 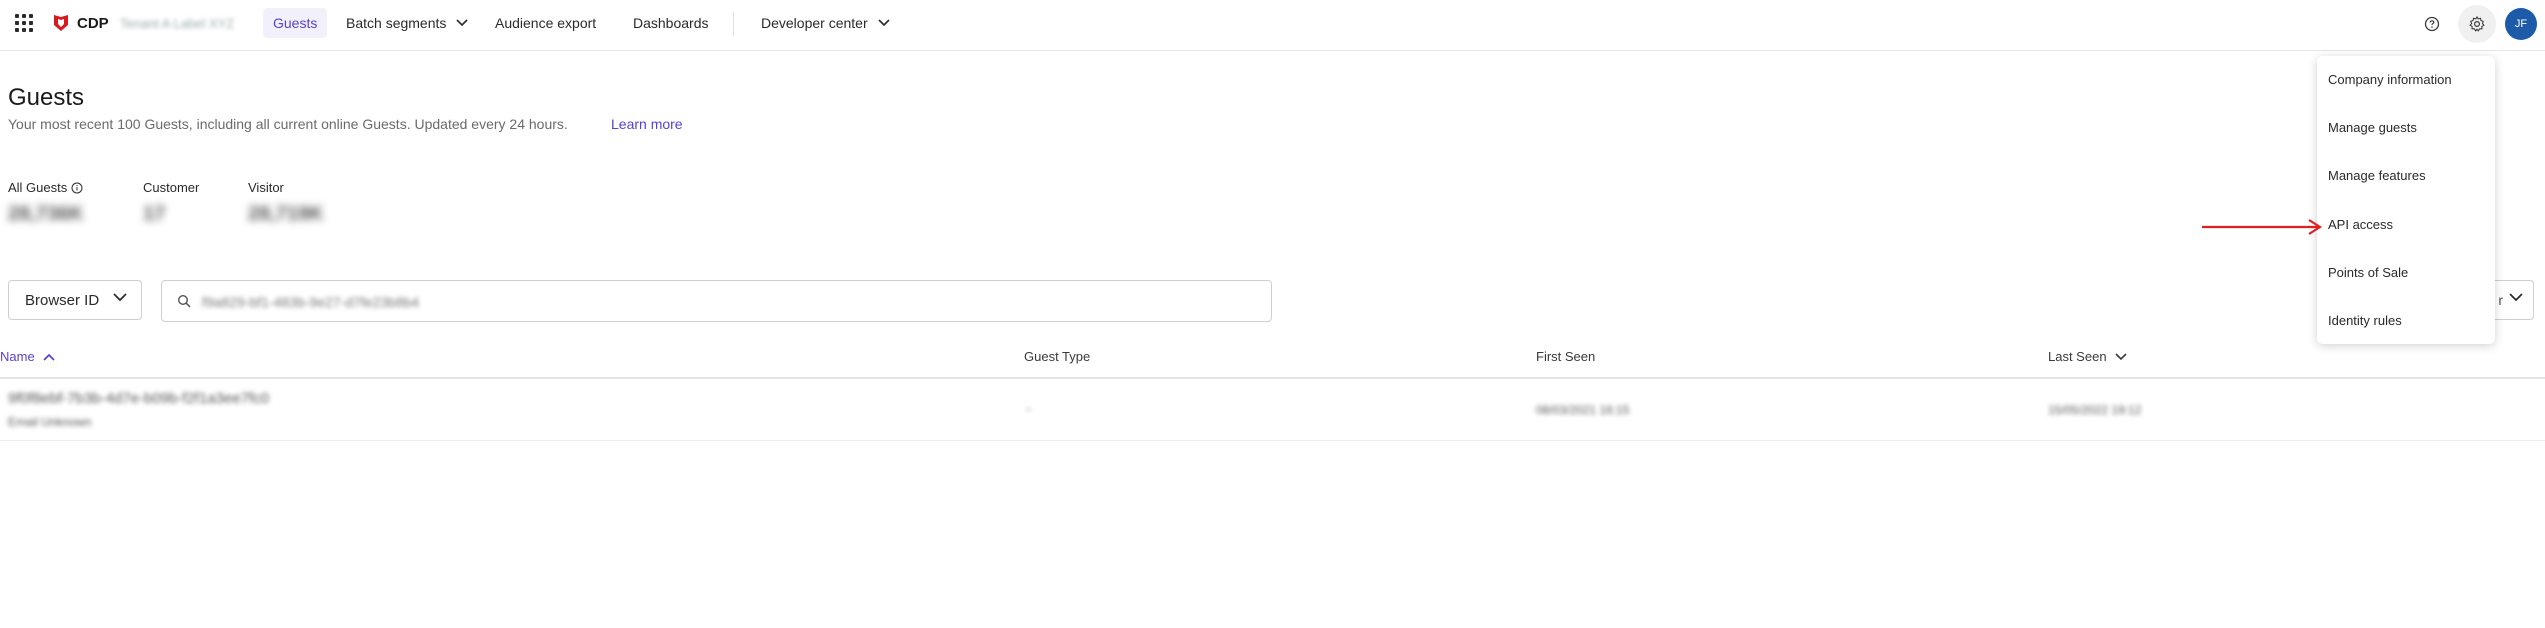 I want to click on menu-item-manage-guests: Manage guests, so click(x=2372, y=127).